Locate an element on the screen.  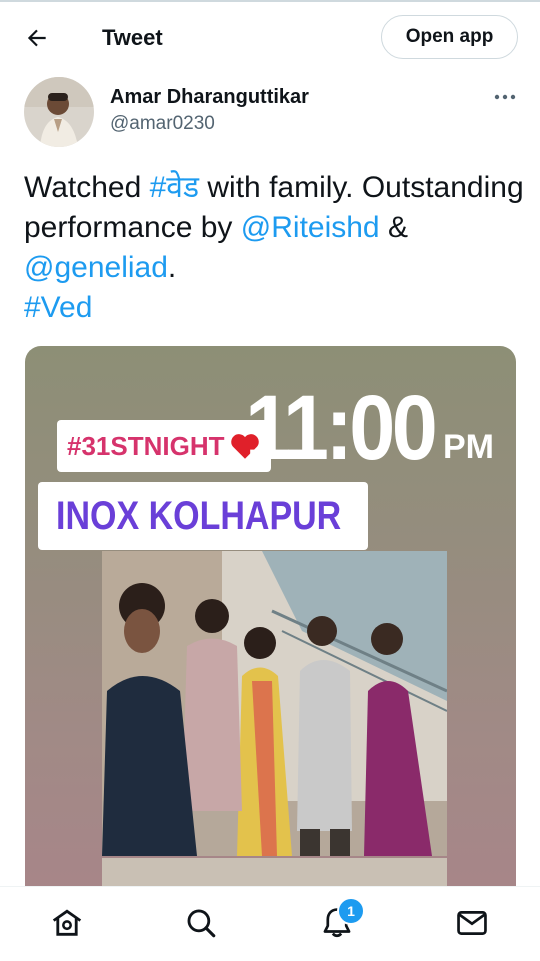
more-options-button is located at coordinates (505, 97).